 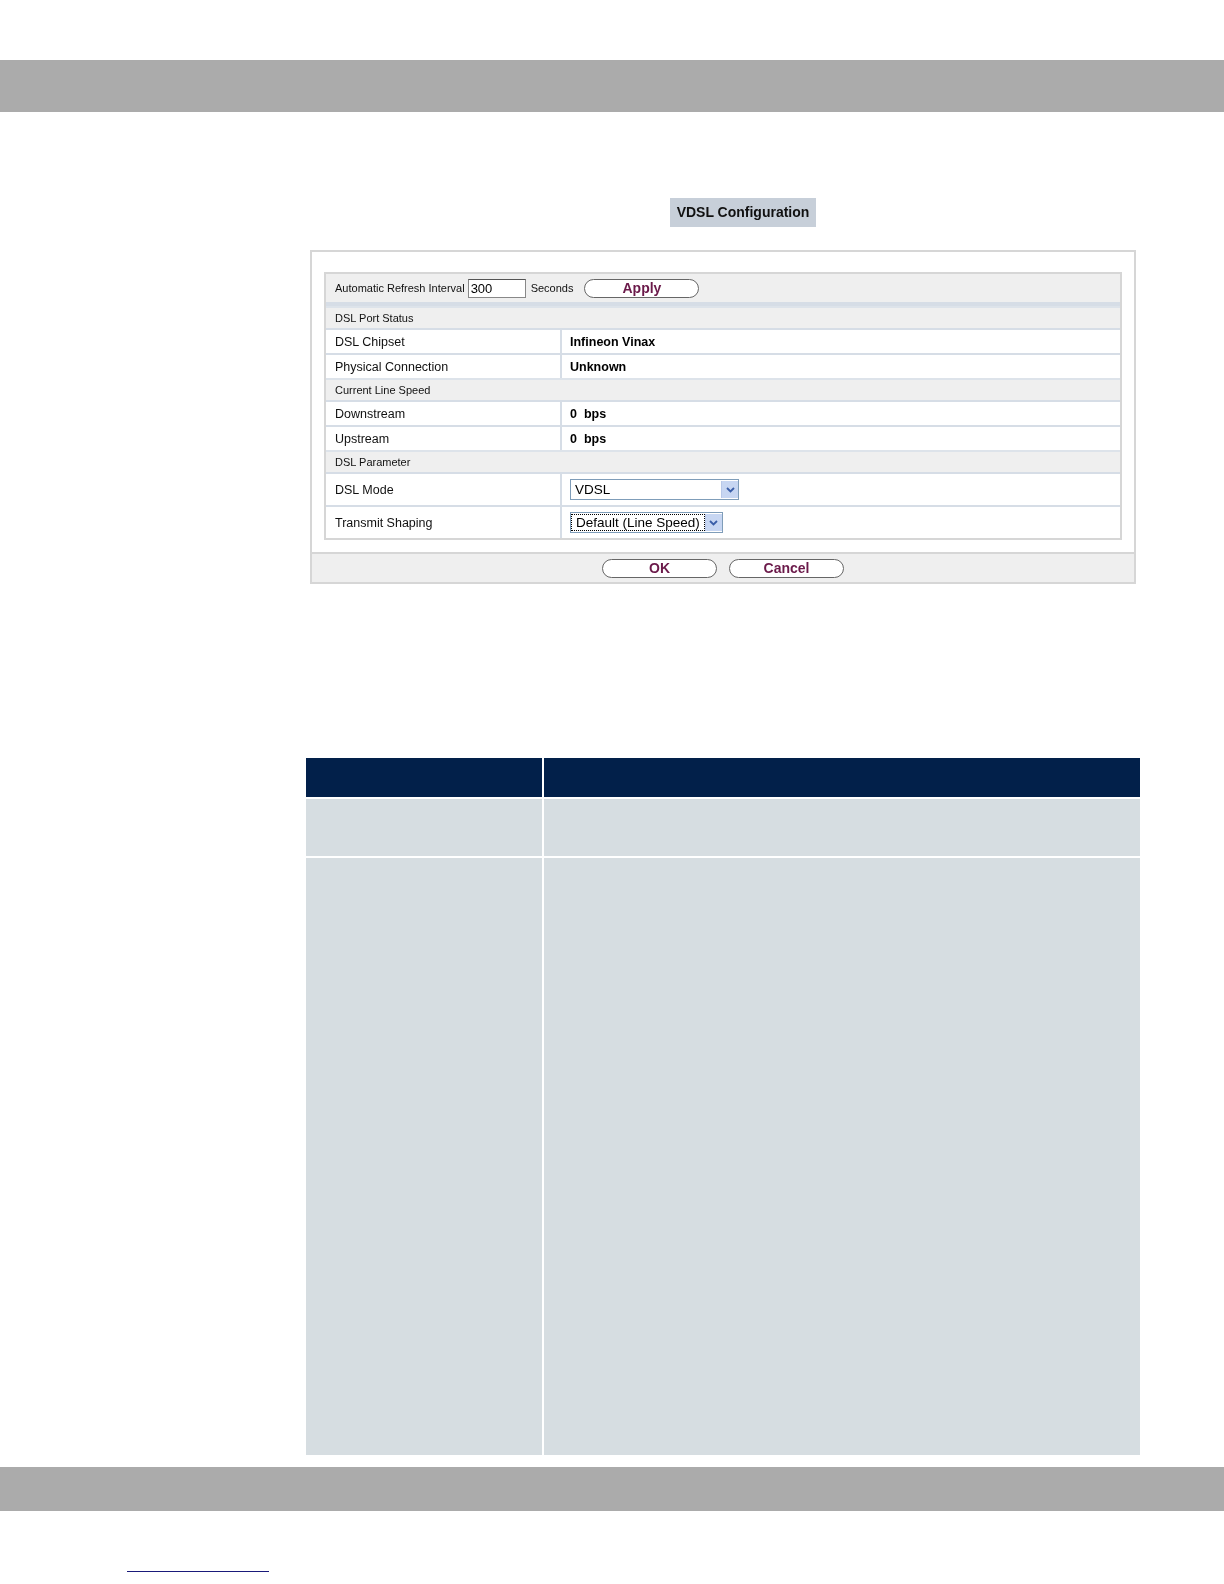 I want to click on row-value: Unknown, so click(x=598, y=366).